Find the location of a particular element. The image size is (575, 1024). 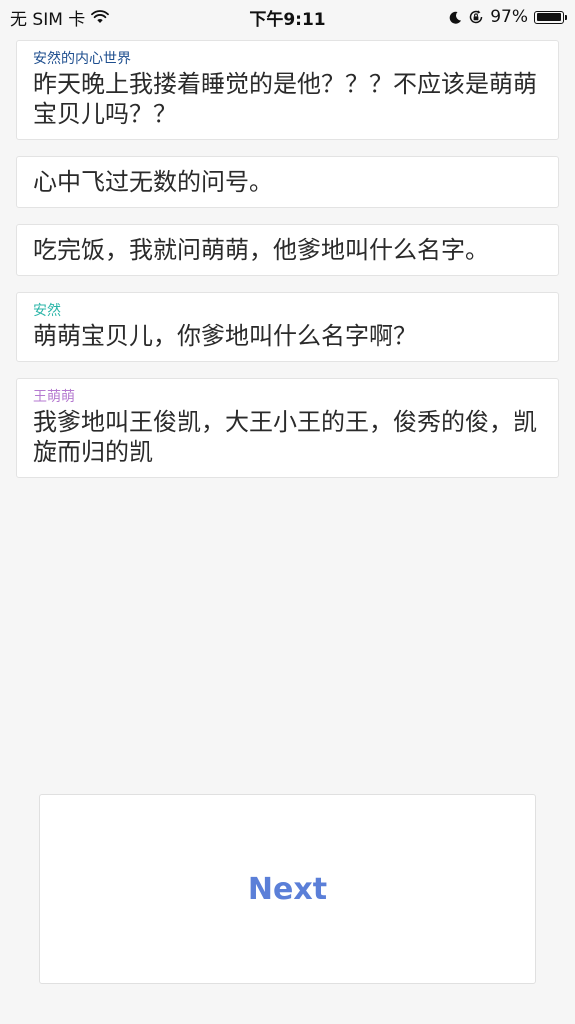

battery-icon is located at coordinates (550, 17).